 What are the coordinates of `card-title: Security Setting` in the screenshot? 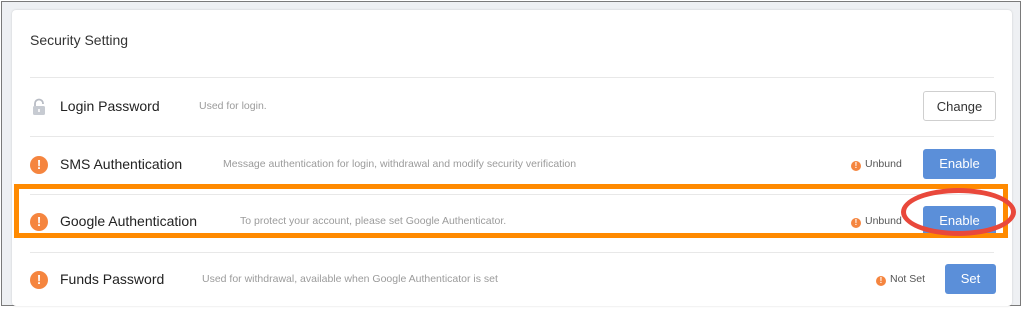 It's located at (79, 40).